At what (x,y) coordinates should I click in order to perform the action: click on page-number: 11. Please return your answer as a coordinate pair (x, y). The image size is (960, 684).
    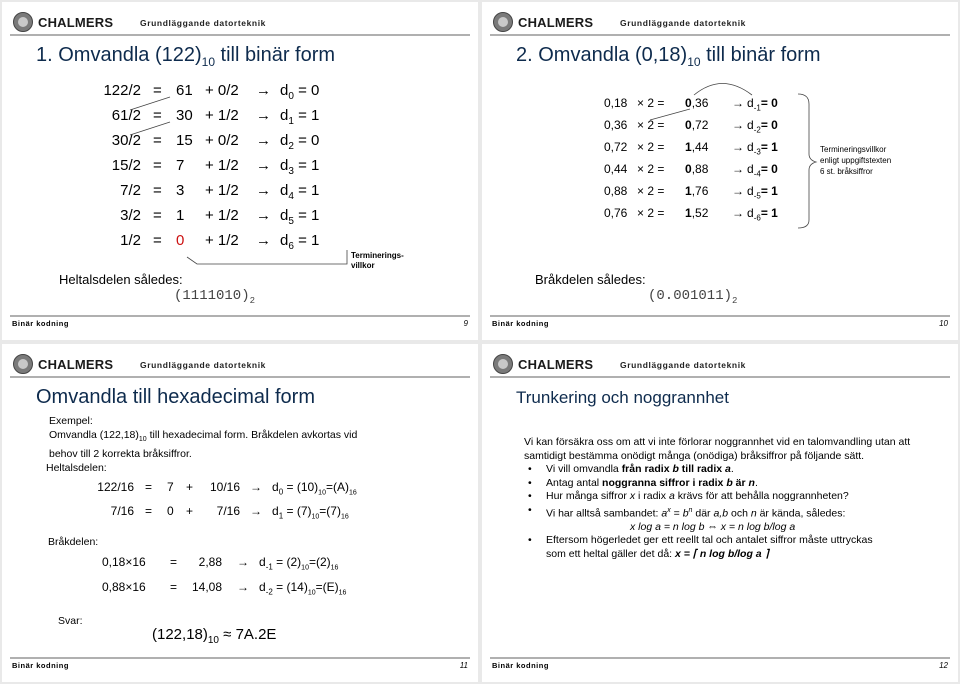
    Looking at the image, I should click on (463, 665).